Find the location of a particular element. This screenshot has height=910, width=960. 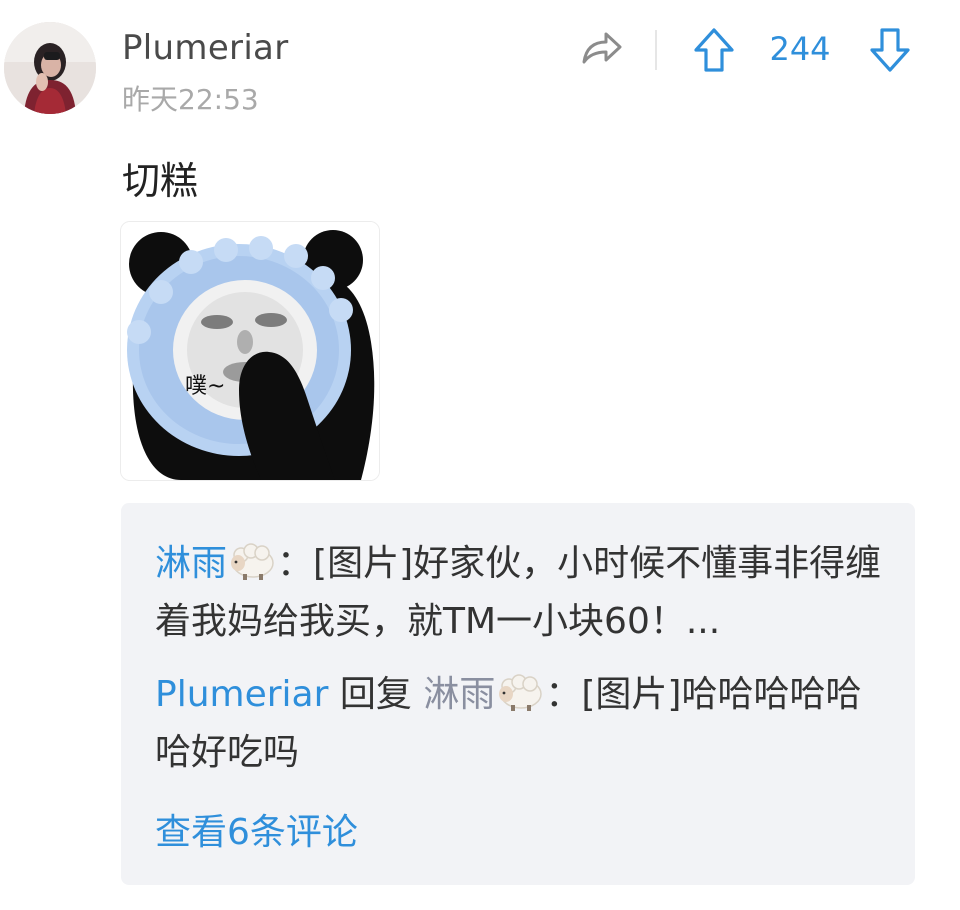

image-caption-text: 噗~ is located at coordinates (205, 386).